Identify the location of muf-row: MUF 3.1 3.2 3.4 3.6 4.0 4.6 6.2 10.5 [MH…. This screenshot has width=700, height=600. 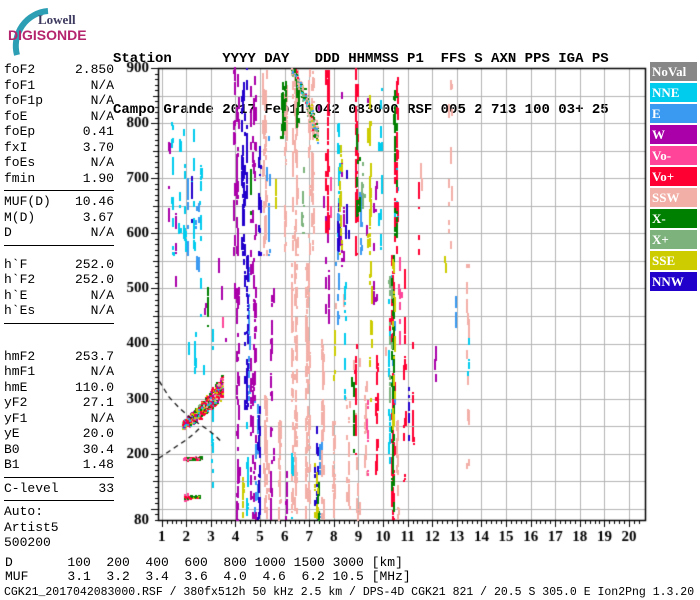
(208, 576).